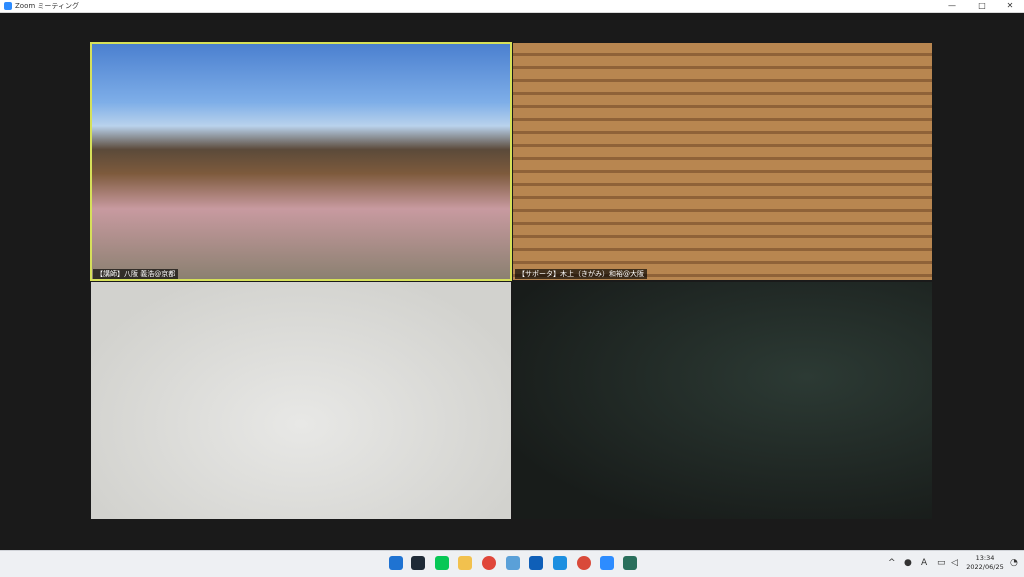 The height and width of the screenshot is (577, 1024). What do you see at coordinates (1014, 563) in the screenshot?
I see `notification-icon: ◔` at bounding box center [1014, 563].